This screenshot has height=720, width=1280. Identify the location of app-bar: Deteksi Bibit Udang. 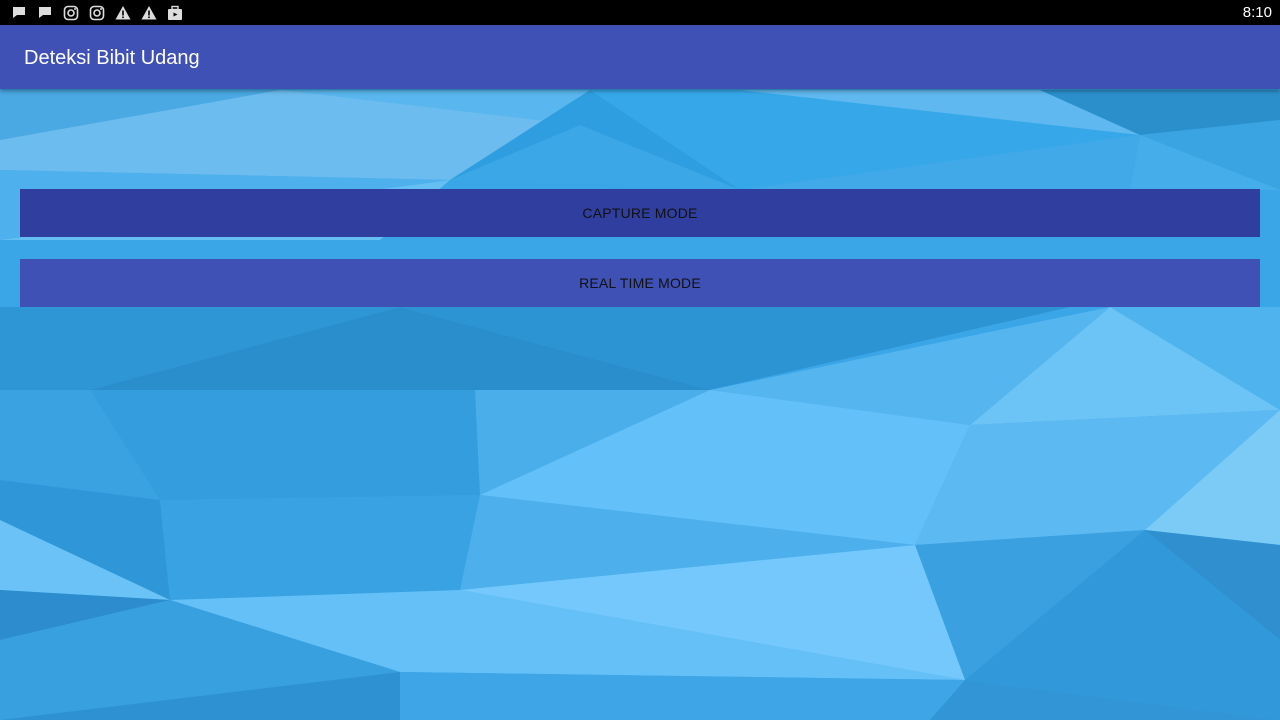
(640, 57).